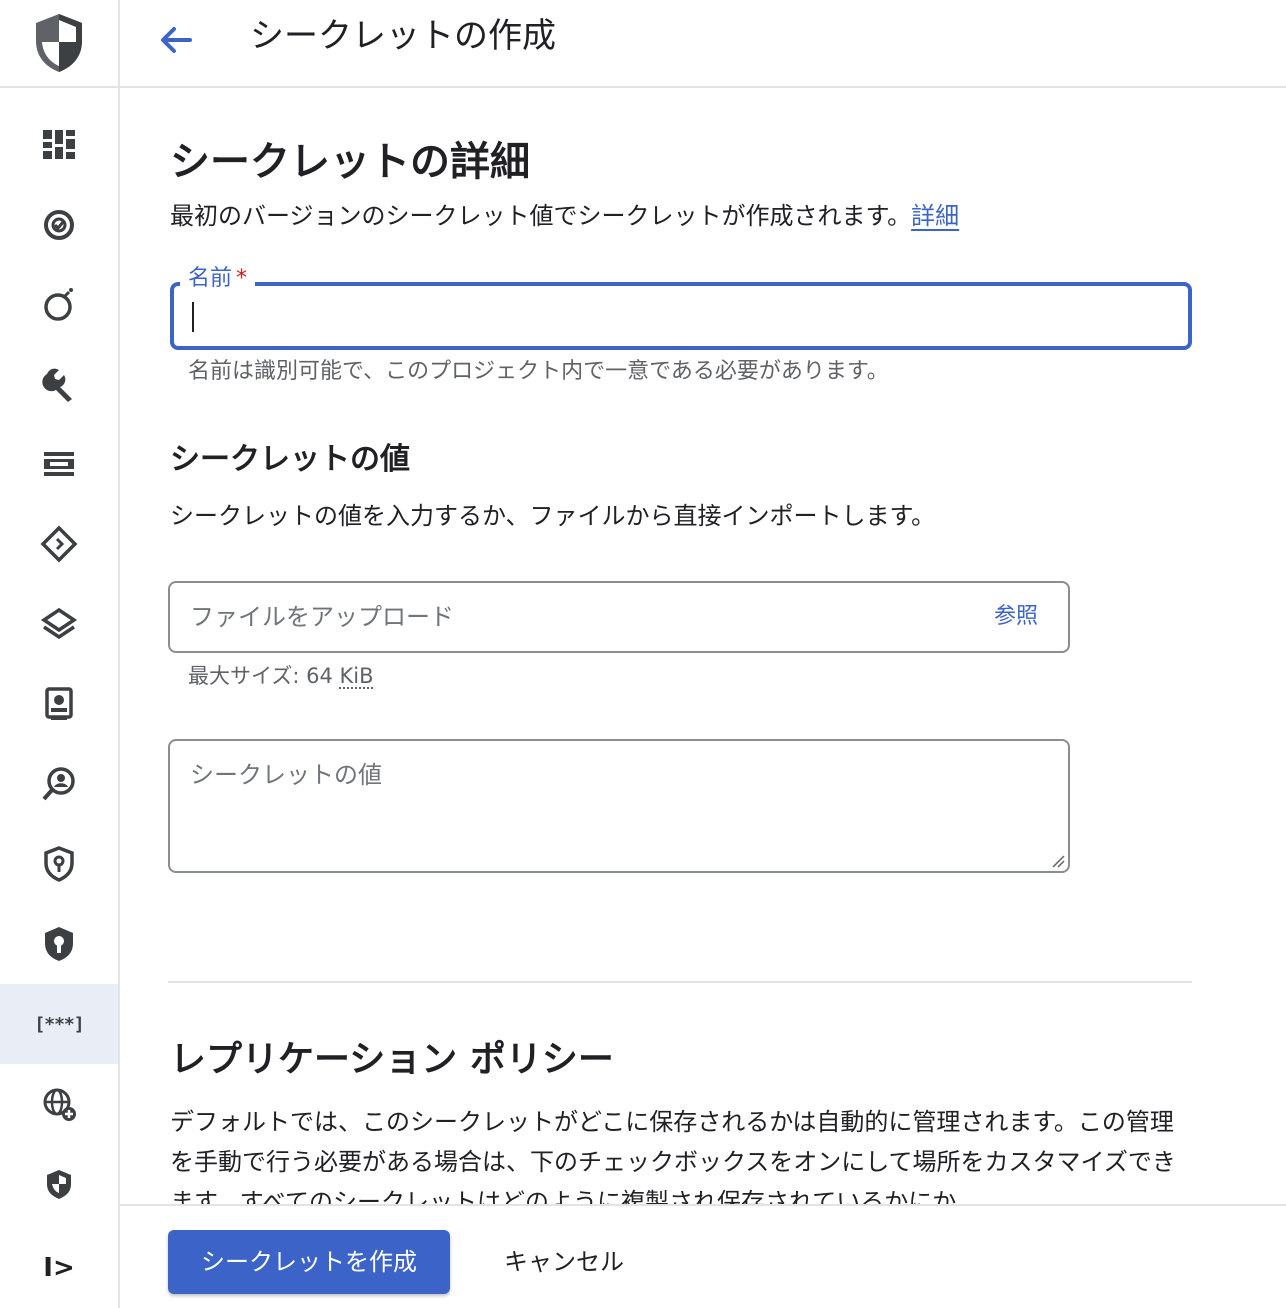 The height and width of the screenshot is (1308, 1286). I want to click on rail-item-user-search, so click(59, 784).